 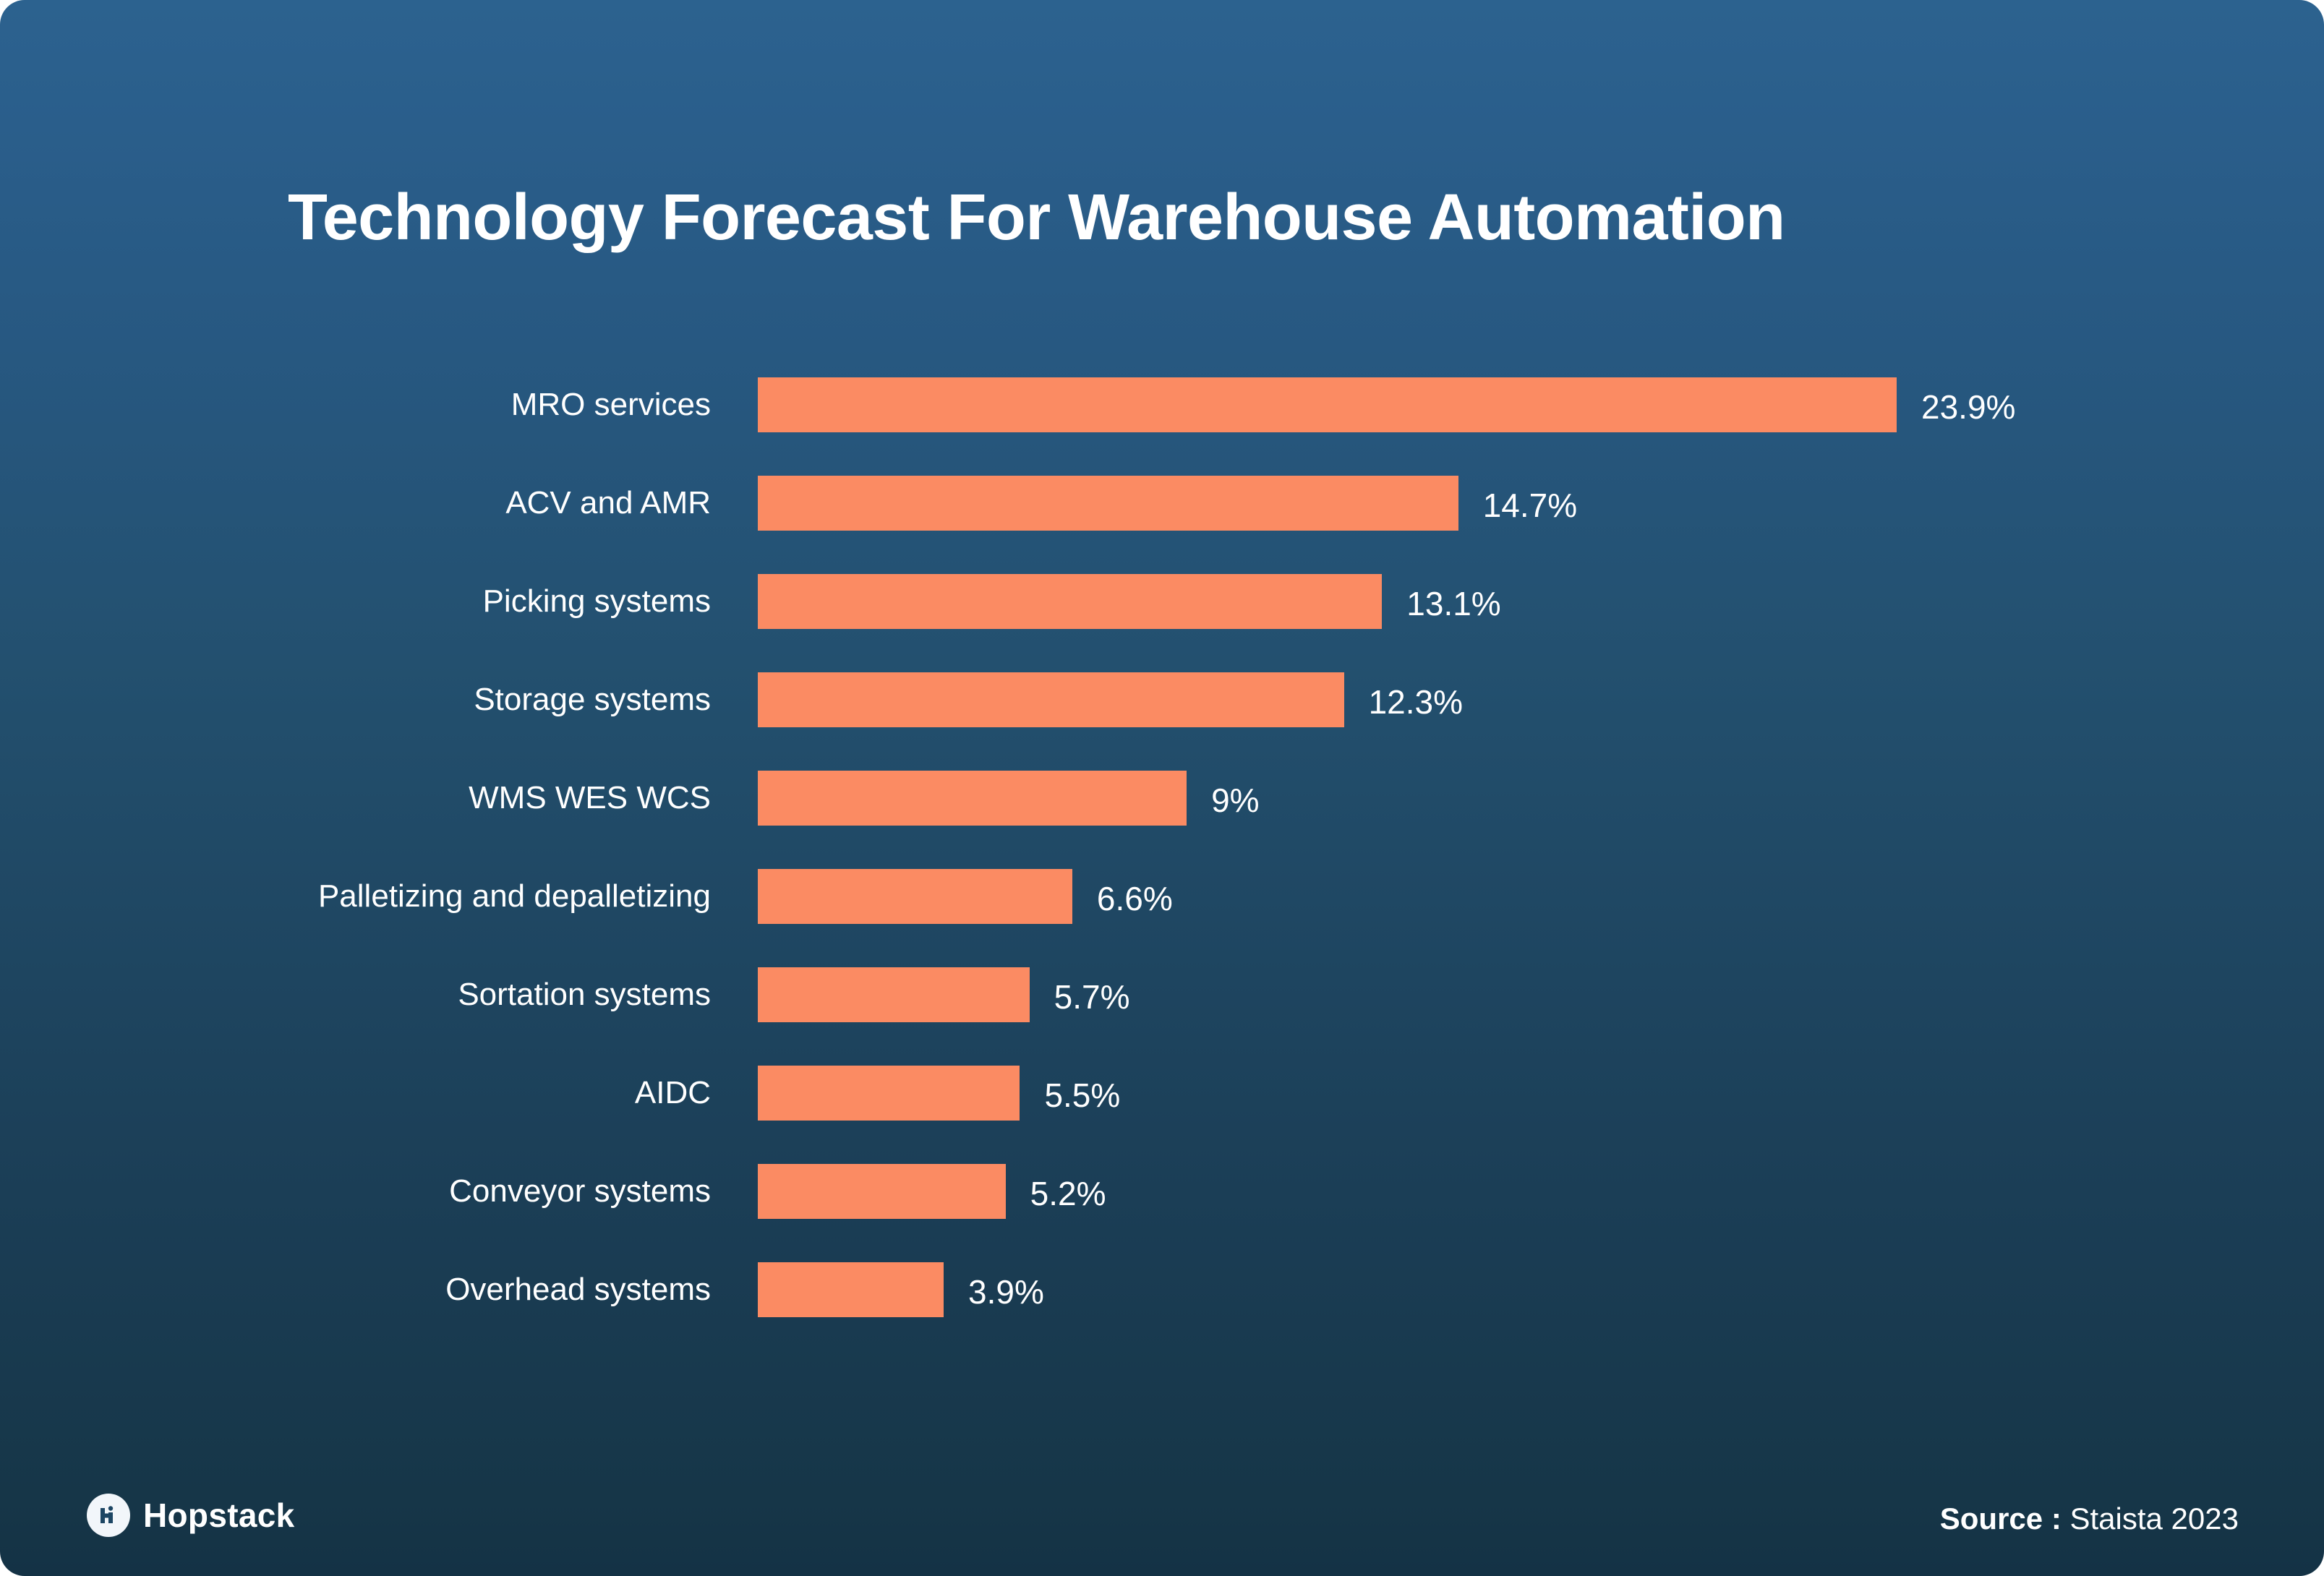 What do you see at coordinates (1006, 1292) in the screenshot?
I see `value-label: 3.9%` at bounding box center [1006, 1292].